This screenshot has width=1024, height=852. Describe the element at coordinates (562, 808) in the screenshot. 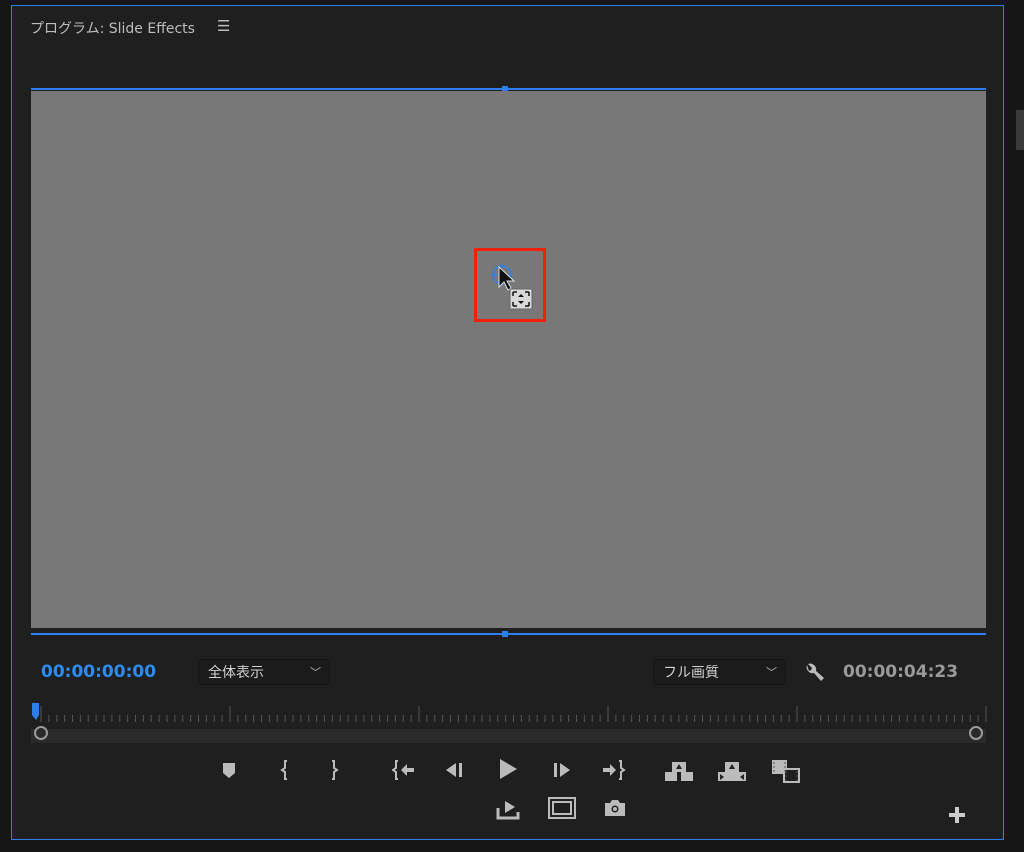

I see `safe-margins-button` at that location.